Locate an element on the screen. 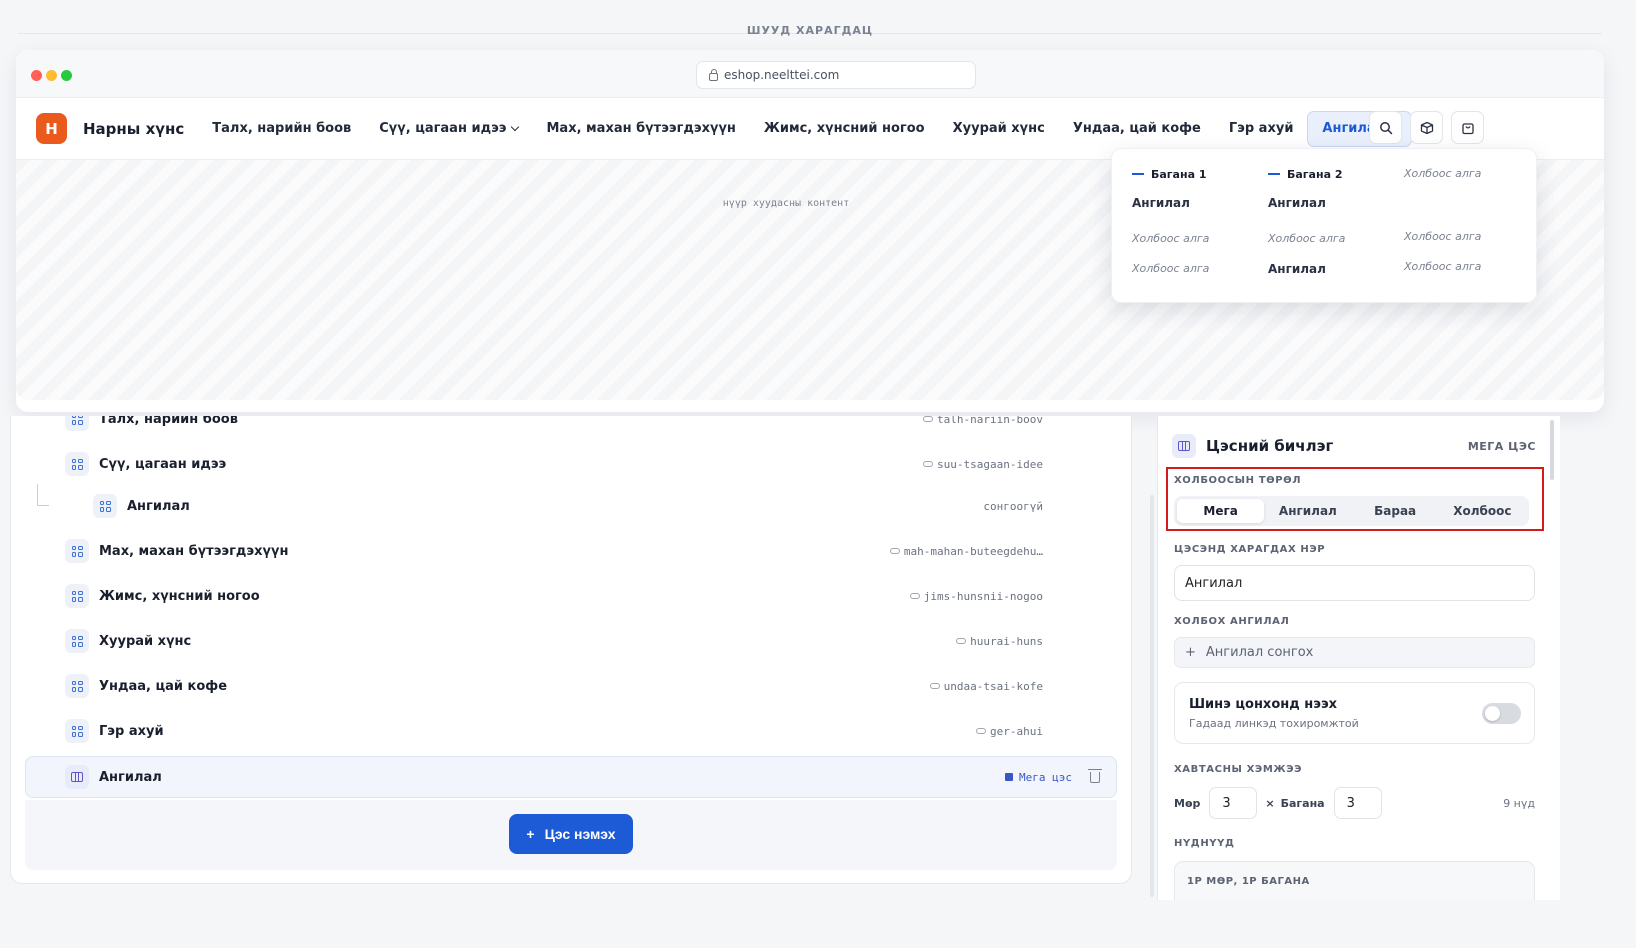 This screenshot has height=948, width=1636. tree-row-slug: ger-ahui is located at coordinates (1009, 731).